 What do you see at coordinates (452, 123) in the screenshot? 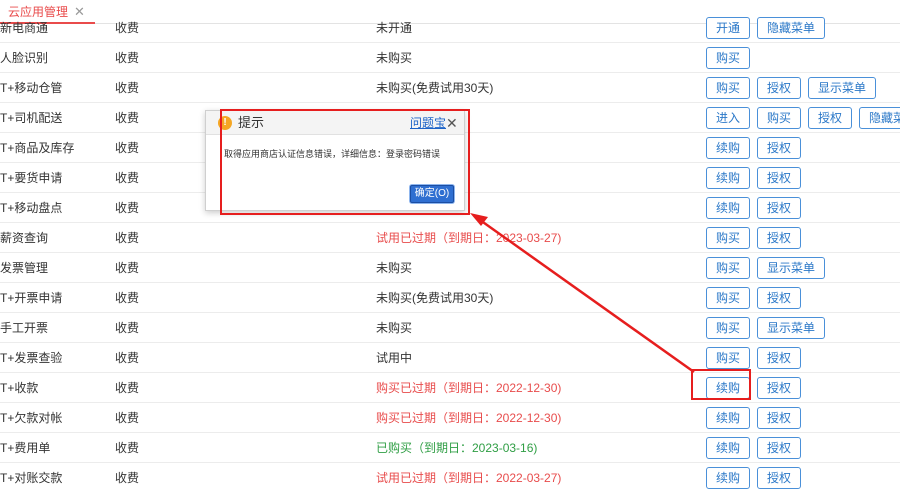
I see `close-icon: ✕` at bounding box center [452, 123].